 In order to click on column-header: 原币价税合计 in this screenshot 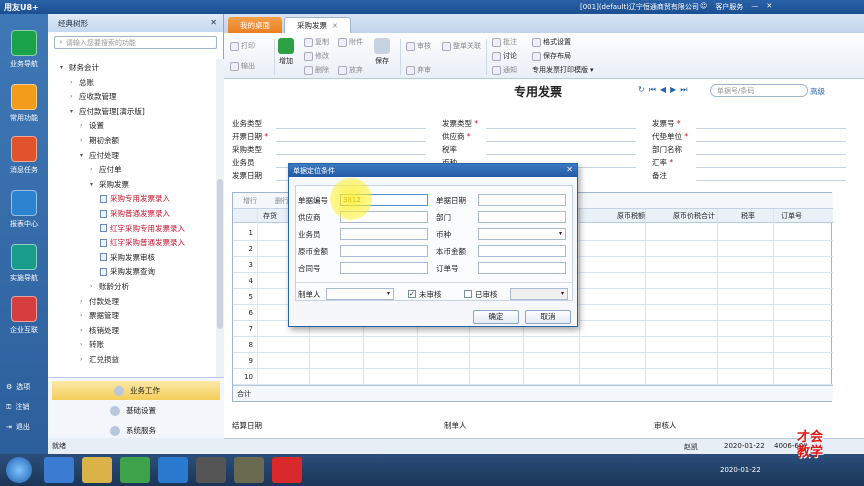, I will do `click(694, 216)`.